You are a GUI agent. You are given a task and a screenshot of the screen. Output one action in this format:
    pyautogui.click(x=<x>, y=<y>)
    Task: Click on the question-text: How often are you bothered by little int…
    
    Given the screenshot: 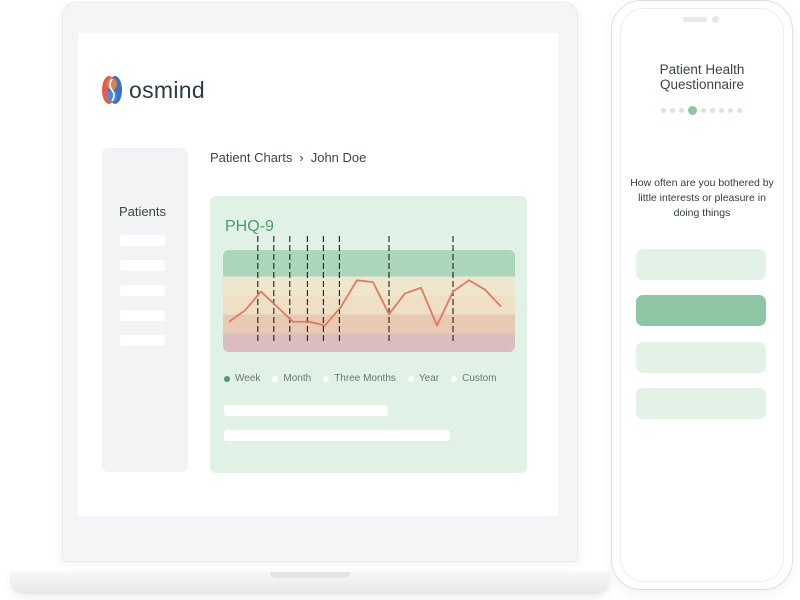 What is the action you would take?
    pyautogui.click(x=702, y=198)
    